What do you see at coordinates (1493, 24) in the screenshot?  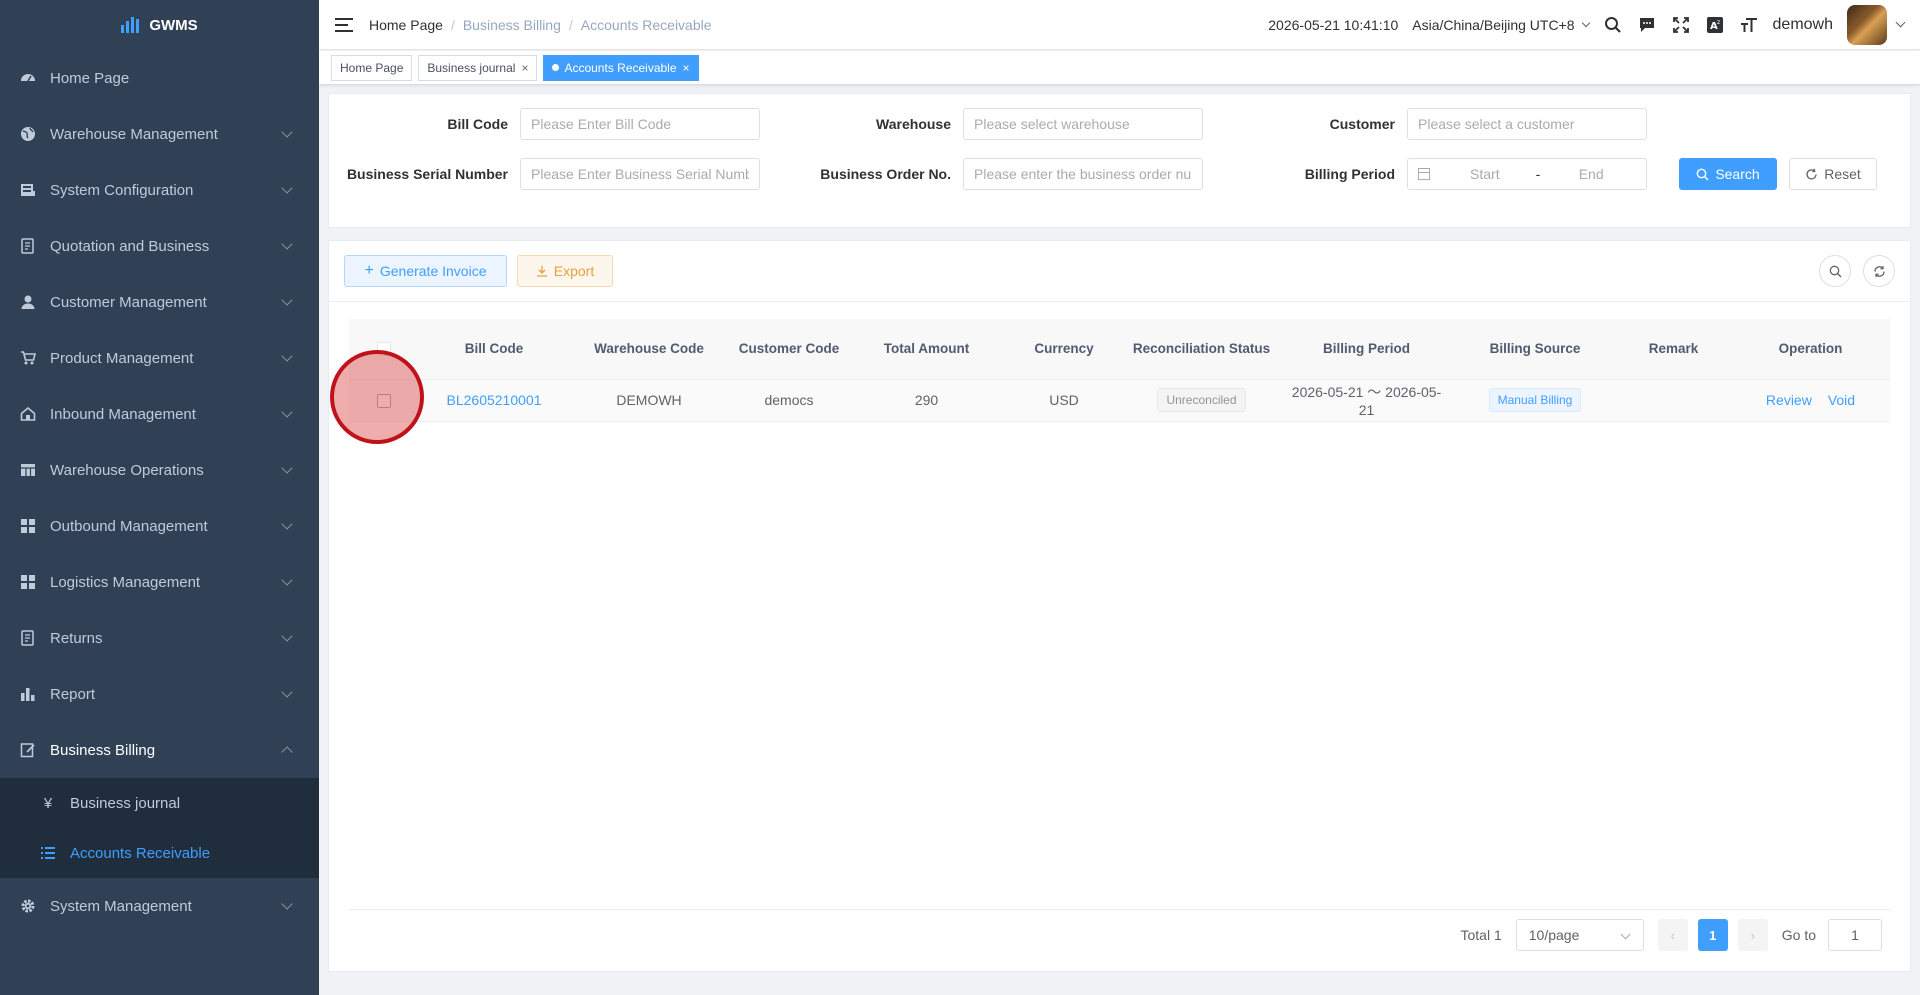 I see `timezone-label: Asia/China/Beijing UTC+8` at bounding box center [1493, 24].